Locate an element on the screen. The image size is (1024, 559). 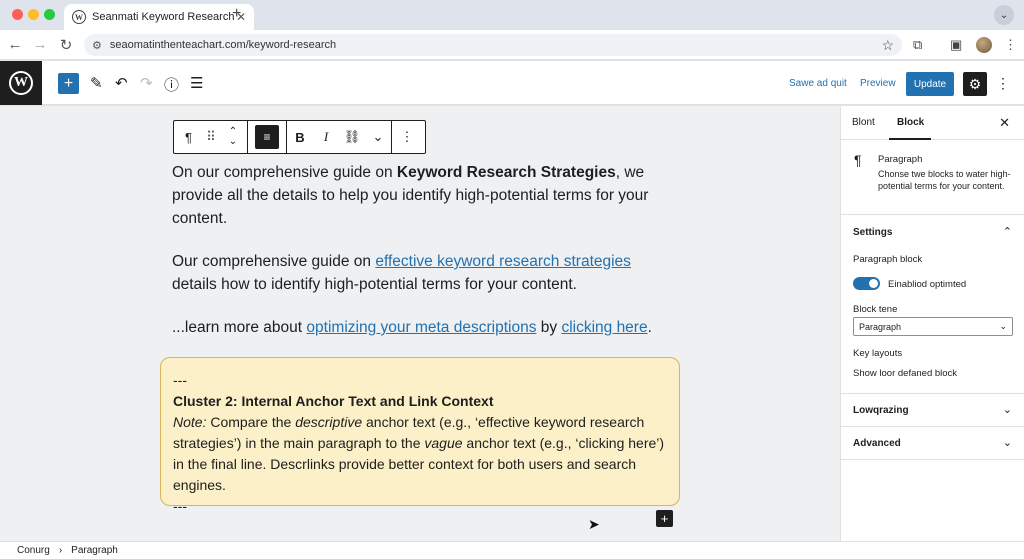
toggle-label: Einabliod optimted is located at coordinates (927, 284).